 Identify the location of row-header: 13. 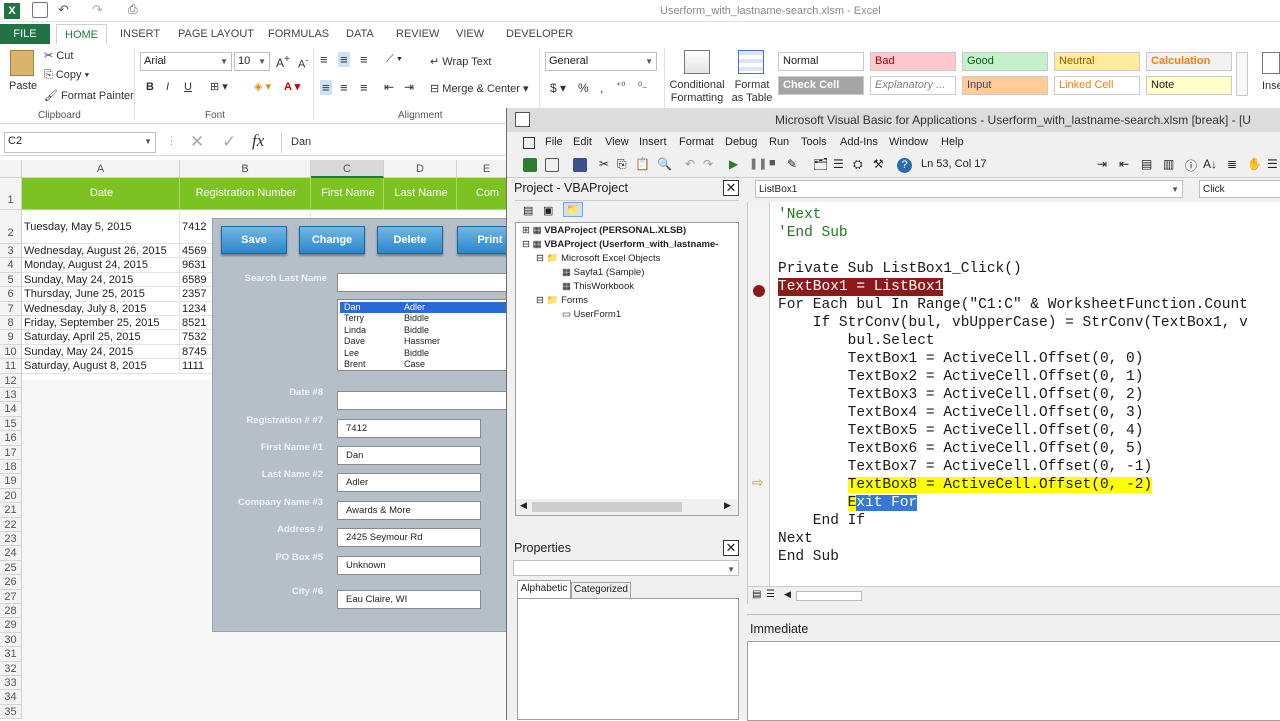
(11, 395).